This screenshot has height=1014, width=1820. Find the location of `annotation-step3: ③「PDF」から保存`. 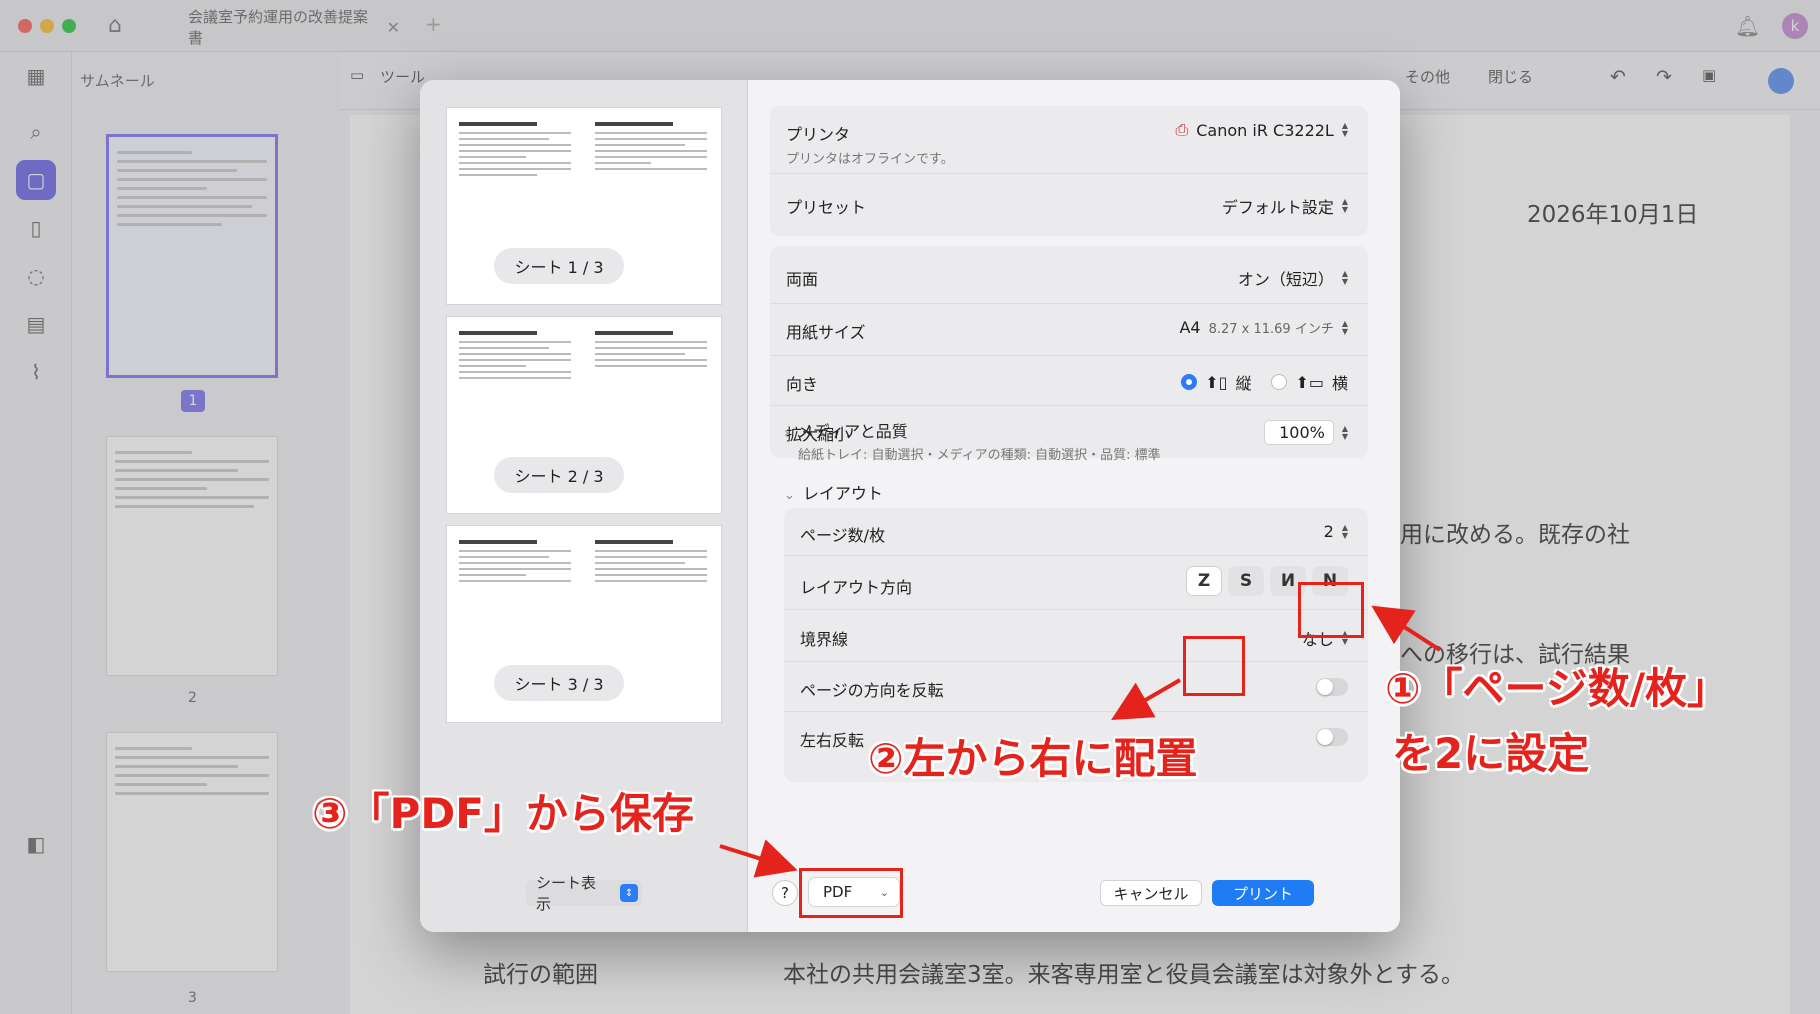

annotation-step3: ③「PDF」から保存 is located at coordinates (503, 813).